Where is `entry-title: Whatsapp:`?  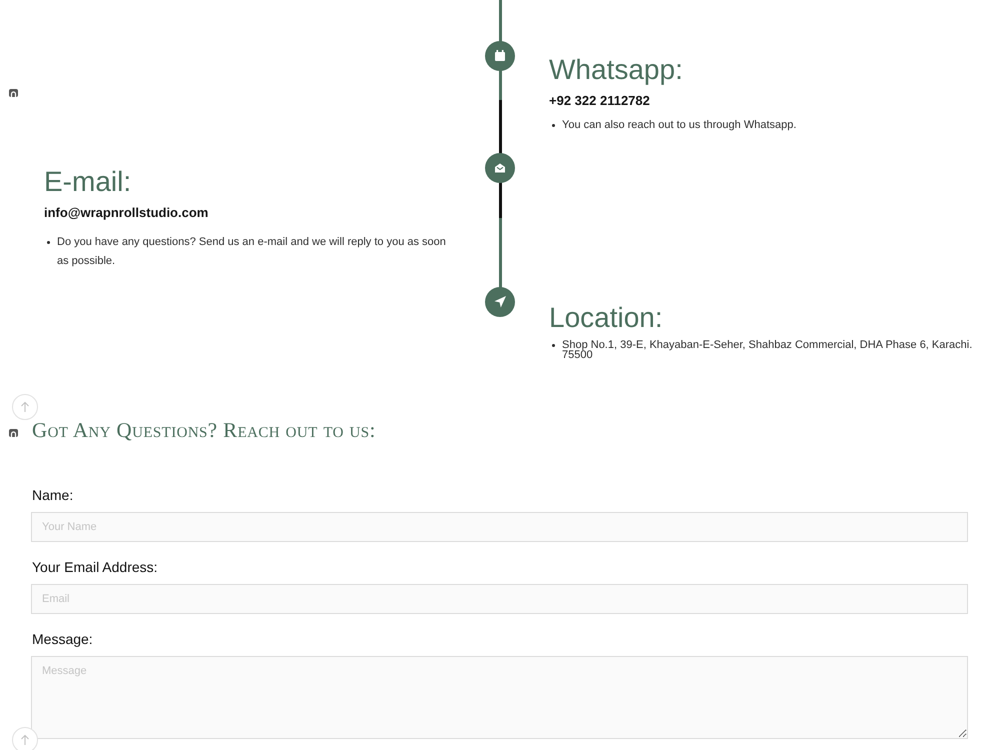
entry-title: Whatsapp: is located at coordinates (616, 70).